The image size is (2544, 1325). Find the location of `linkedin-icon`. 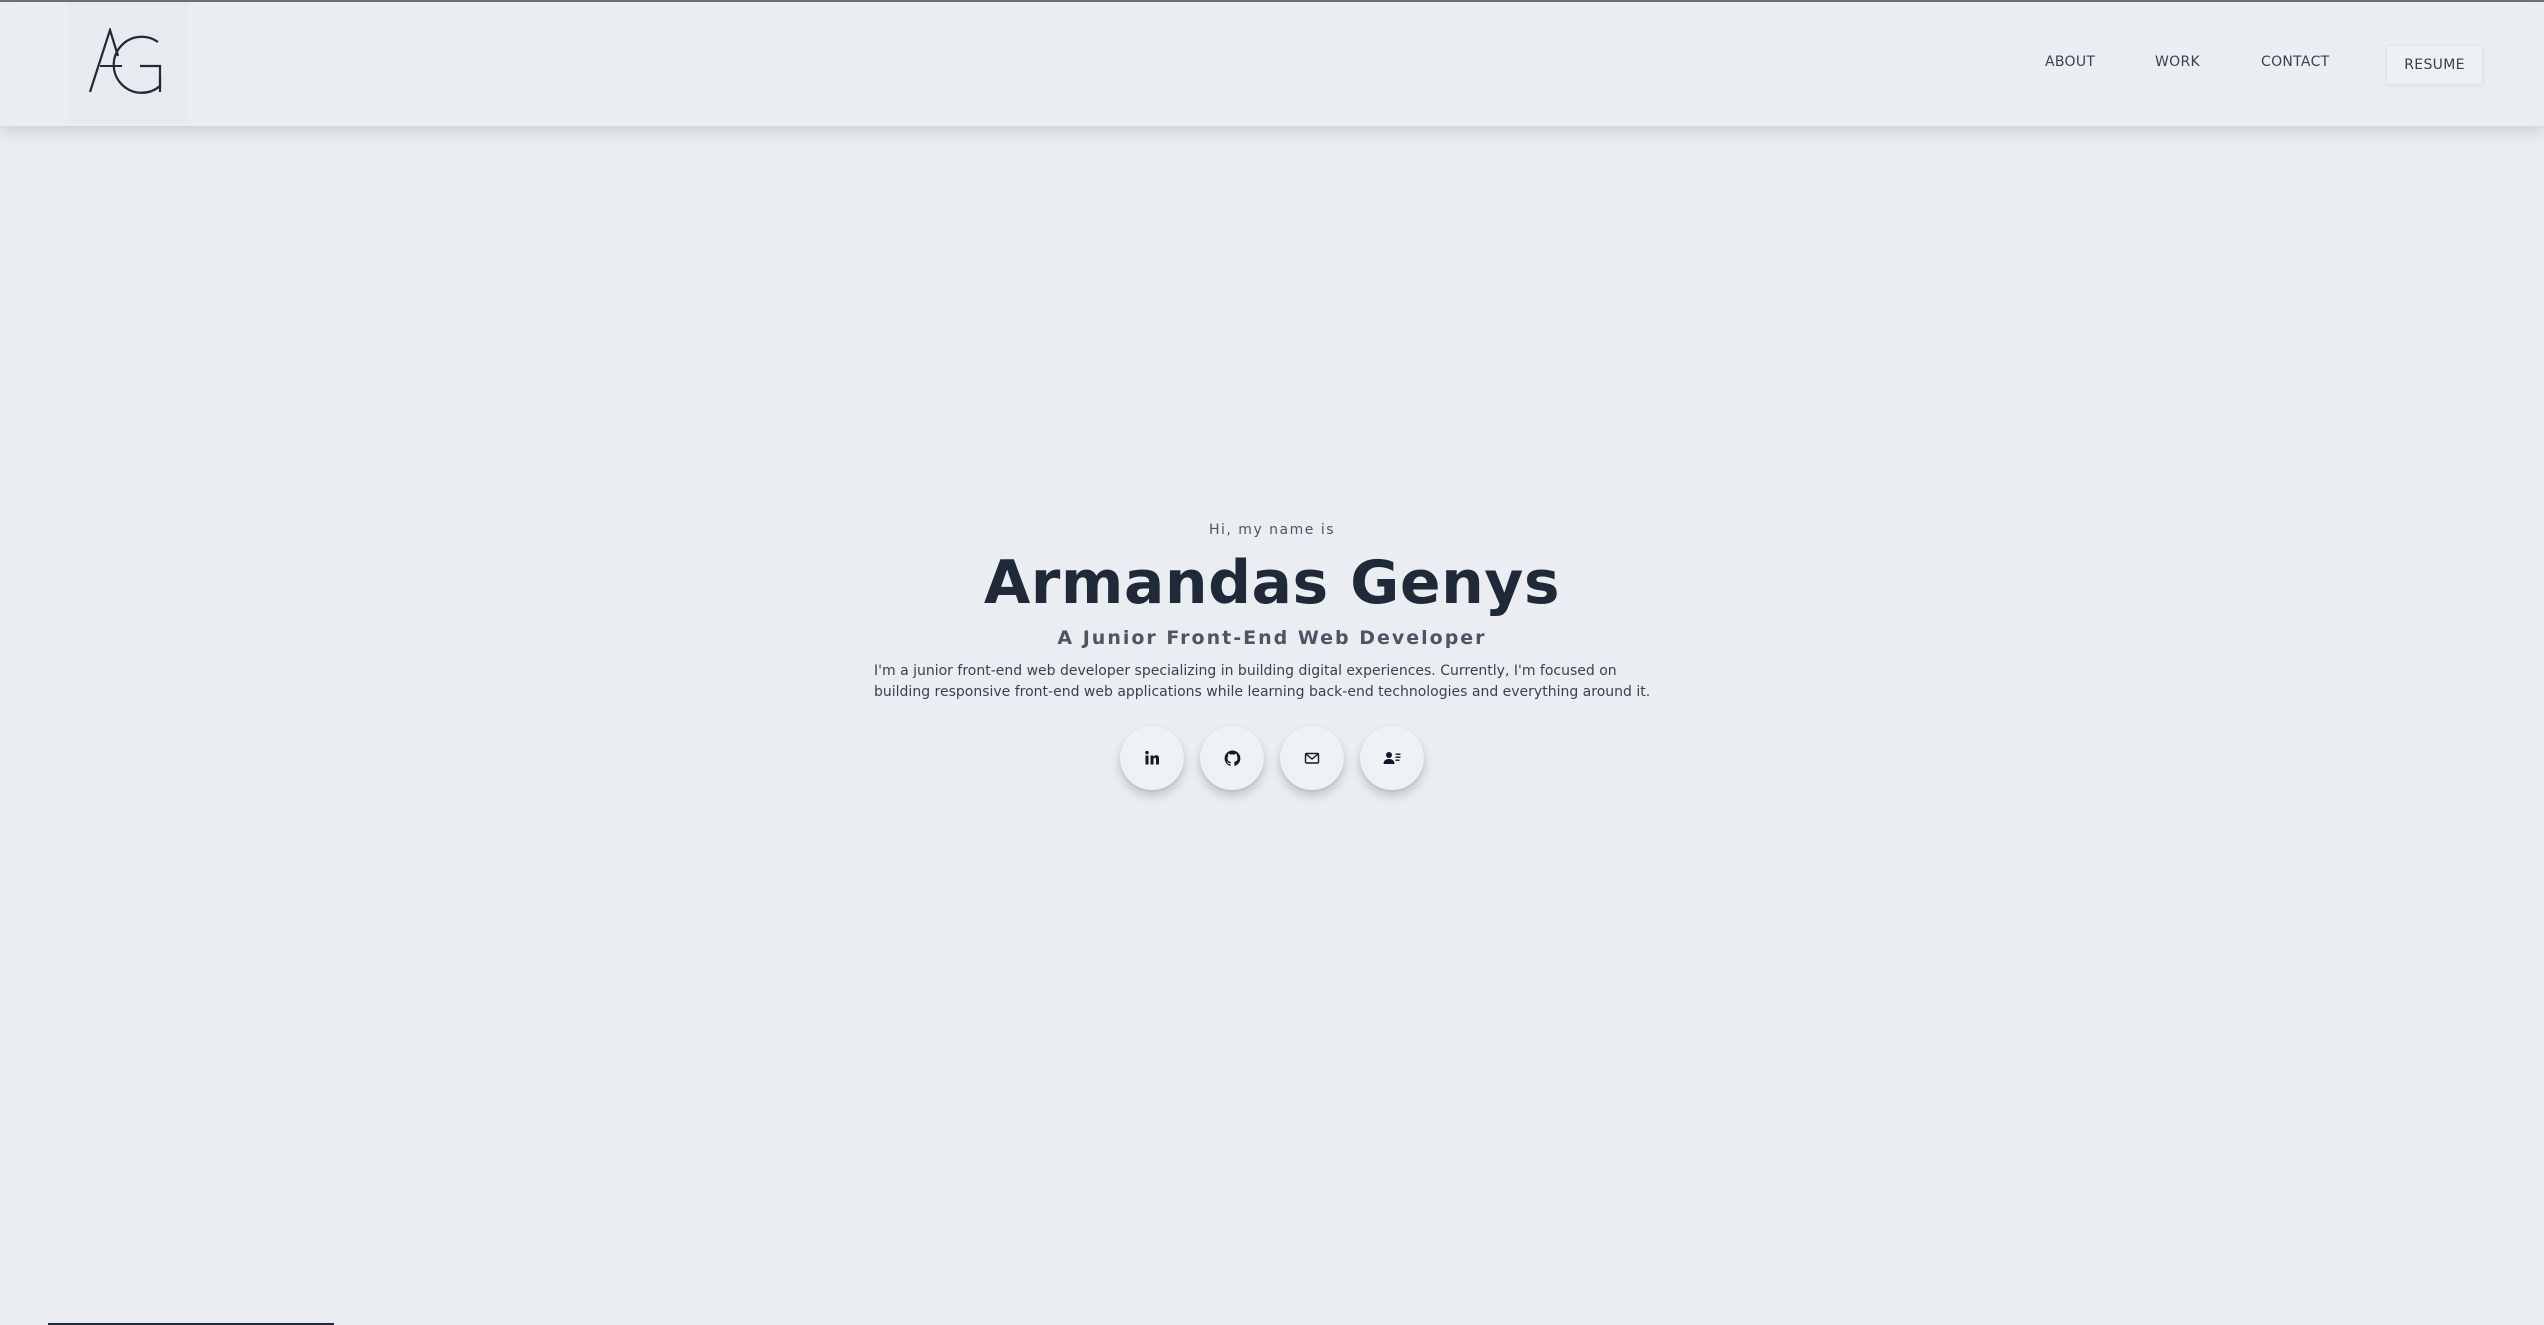

linkedin-icon is located at coordinates (1152, 757).